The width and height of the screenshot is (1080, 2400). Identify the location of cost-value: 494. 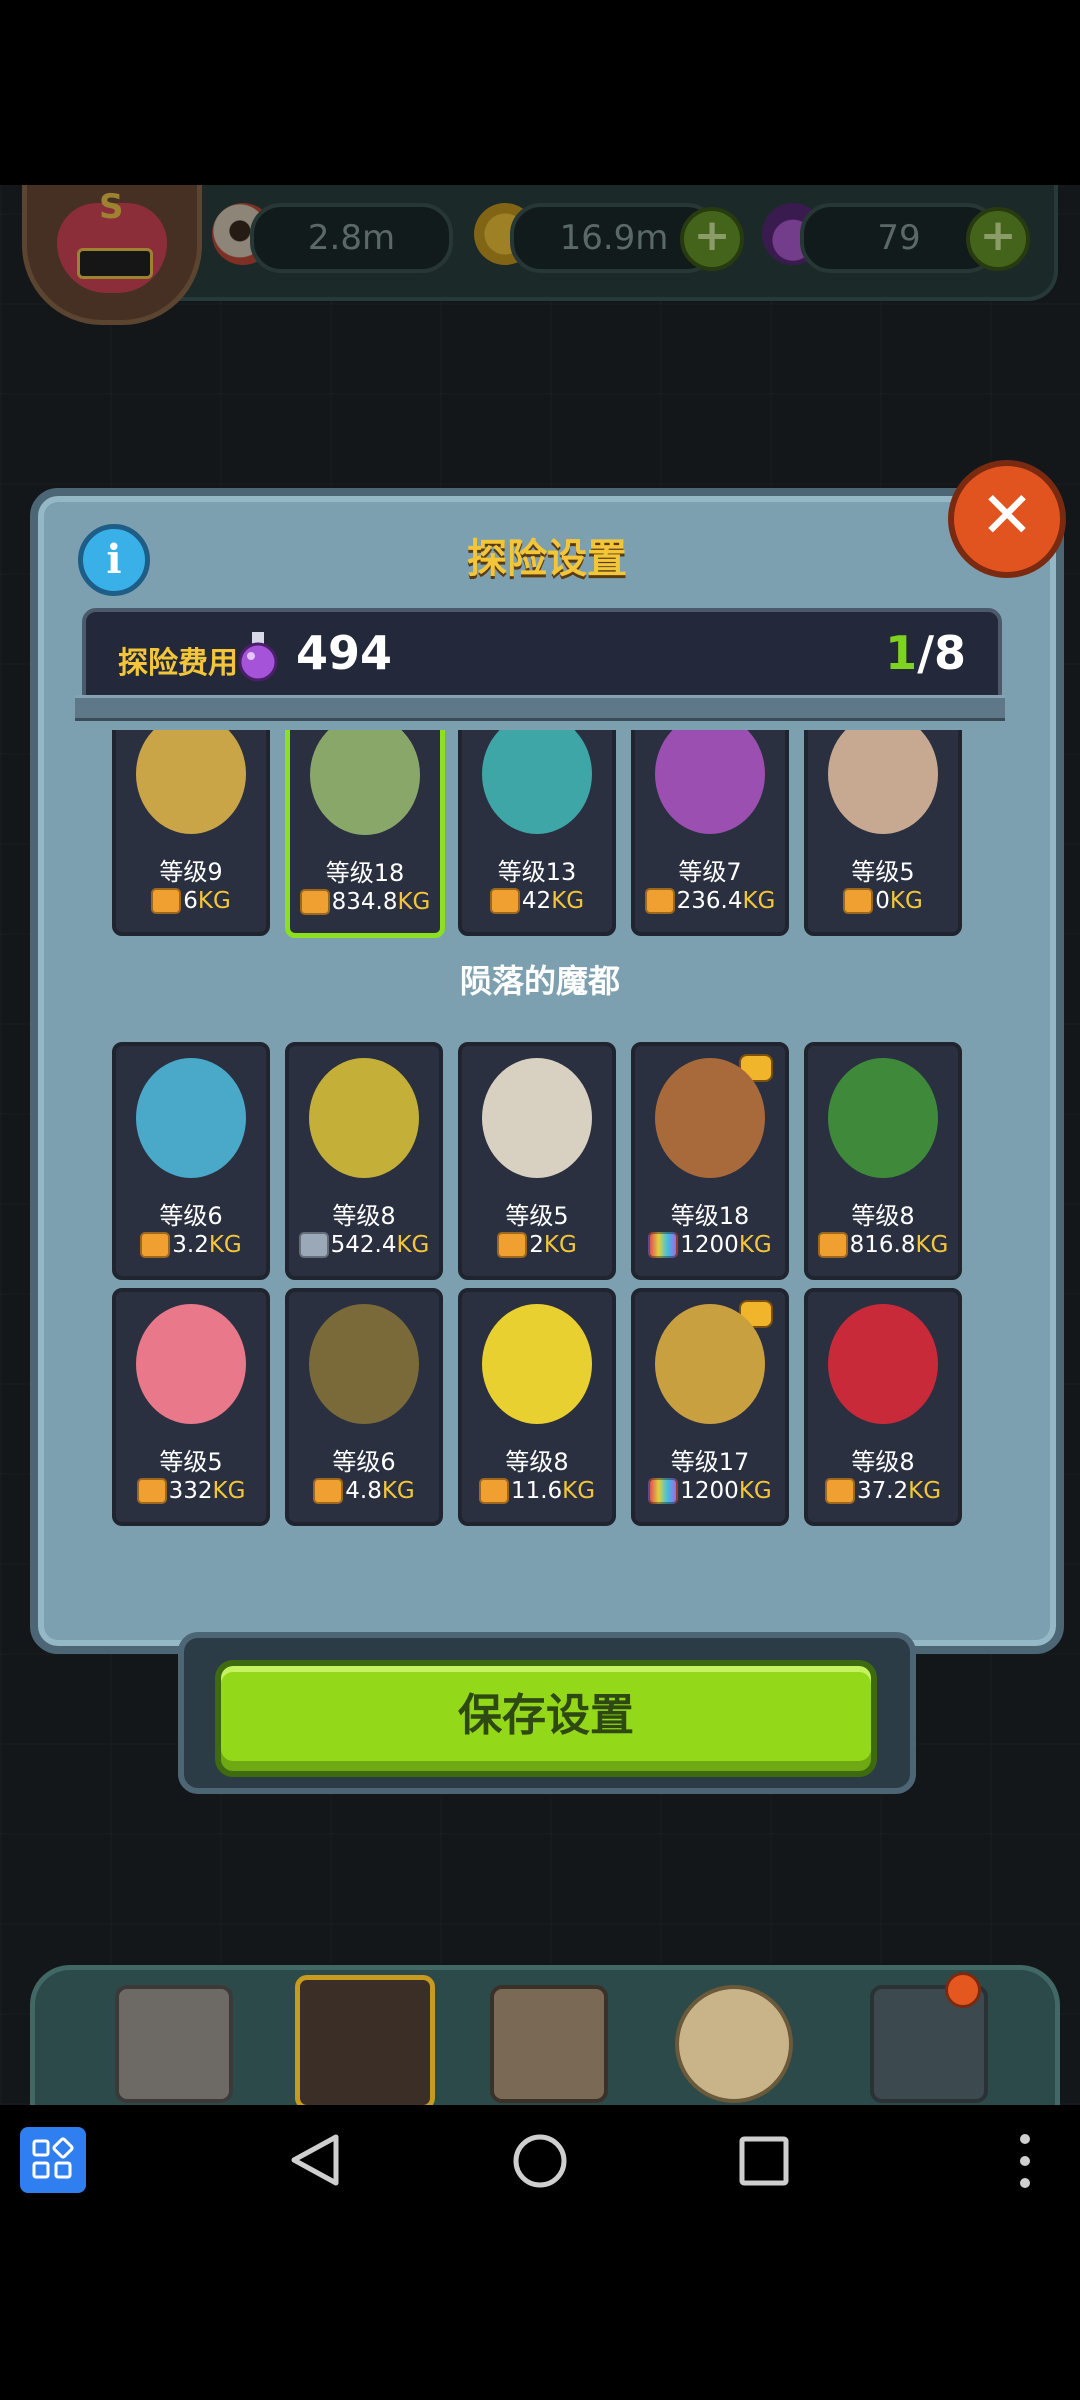
(344, 653).